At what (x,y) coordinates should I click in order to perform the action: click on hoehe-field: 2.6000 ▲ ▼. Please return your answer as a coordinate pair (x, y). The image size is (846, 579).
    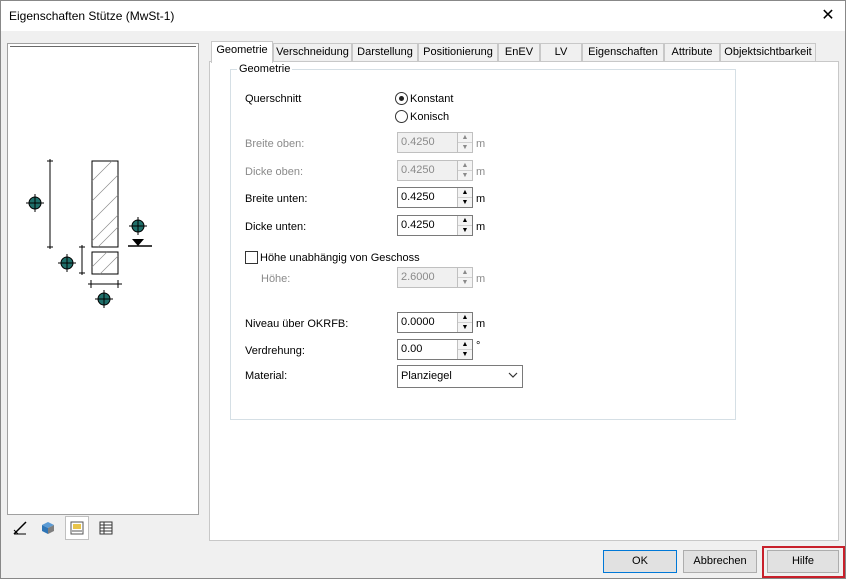
    Looking at the image, I should click on (435, 277).